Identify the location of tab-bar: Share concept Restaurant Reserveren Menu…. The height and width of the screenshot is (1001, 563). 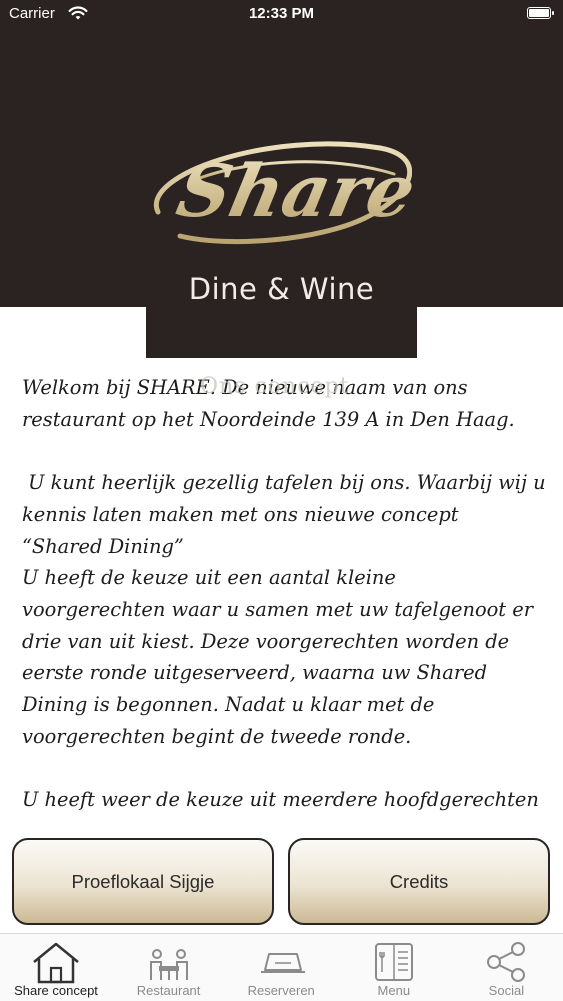
(281, 967).